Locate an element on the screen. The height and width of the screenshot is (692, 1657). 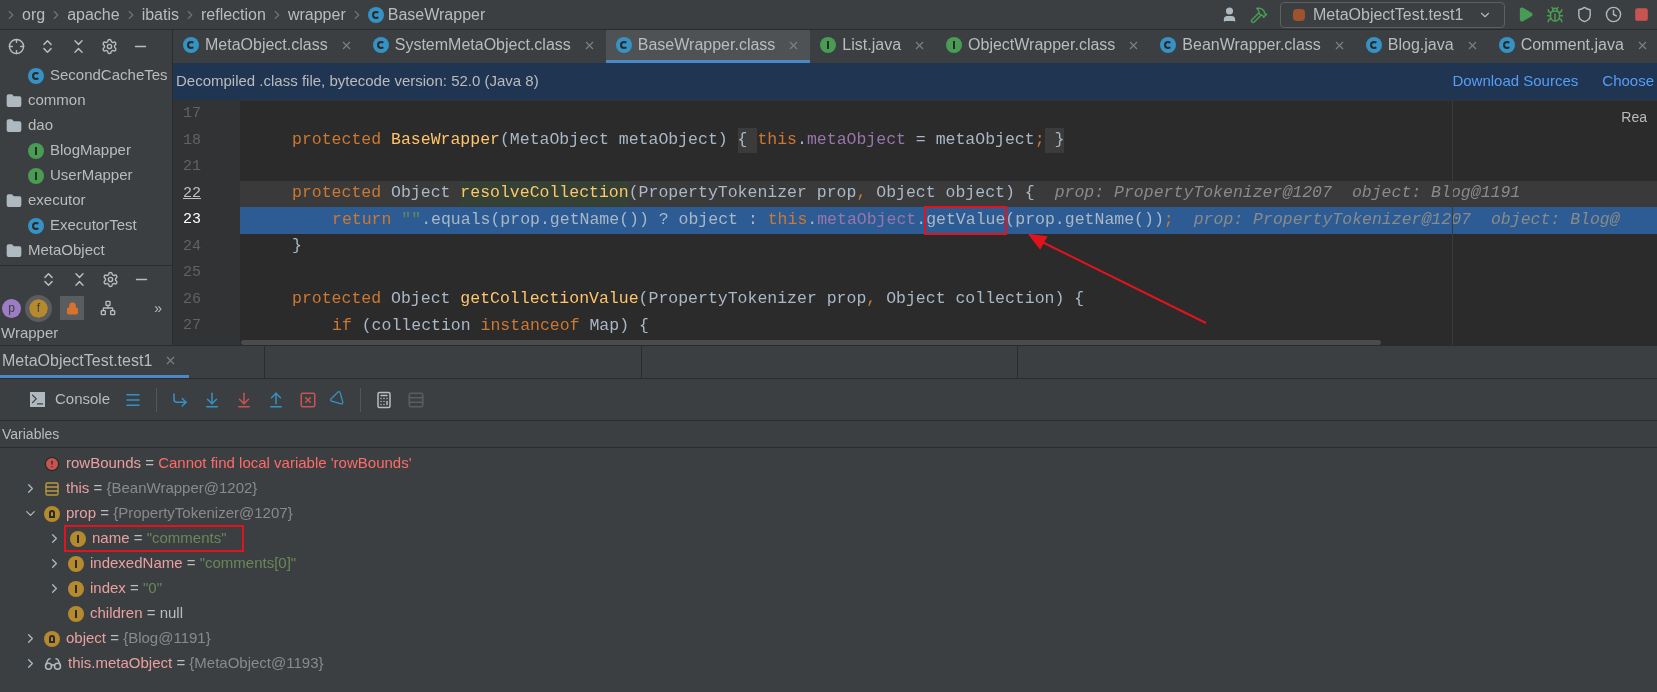
user-icon is located at coordinates (1229, 14).